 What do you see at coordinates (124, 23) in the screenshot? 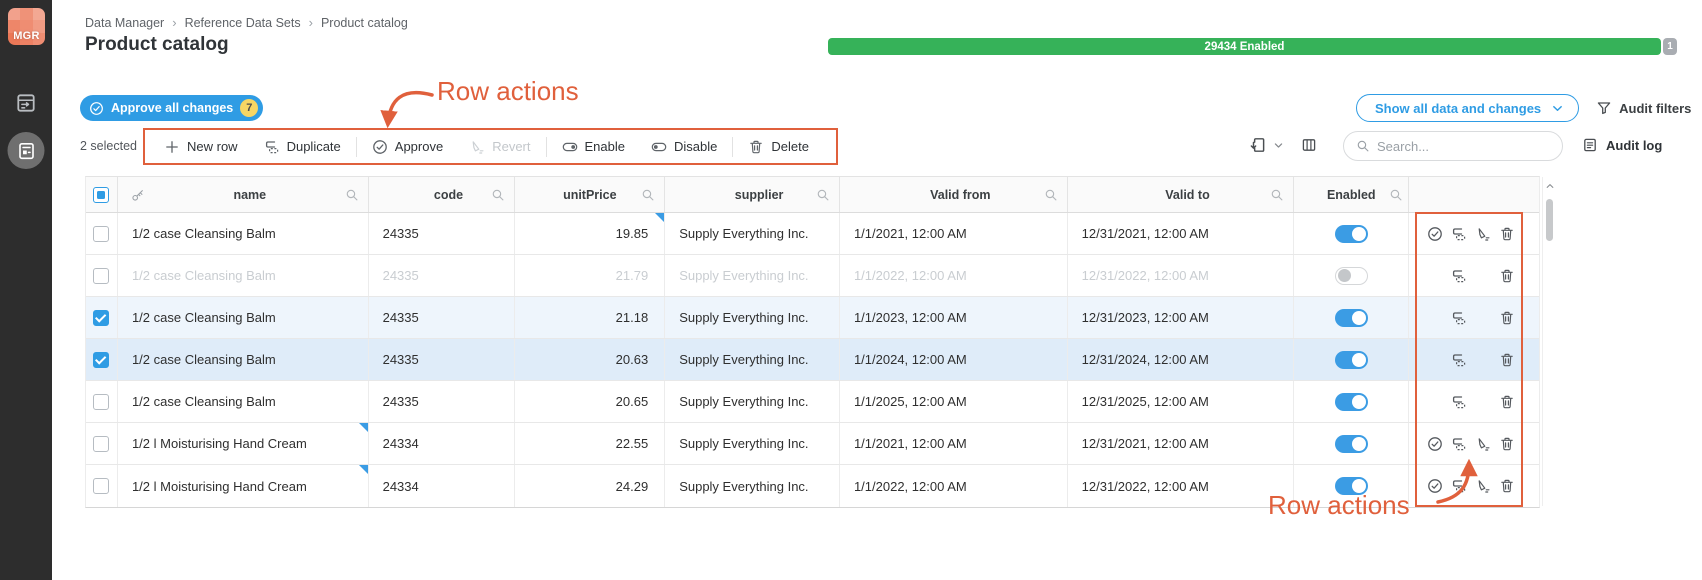
I see `breadcrumb-data-manager: Data Manager` at bounding box center [124, 23].